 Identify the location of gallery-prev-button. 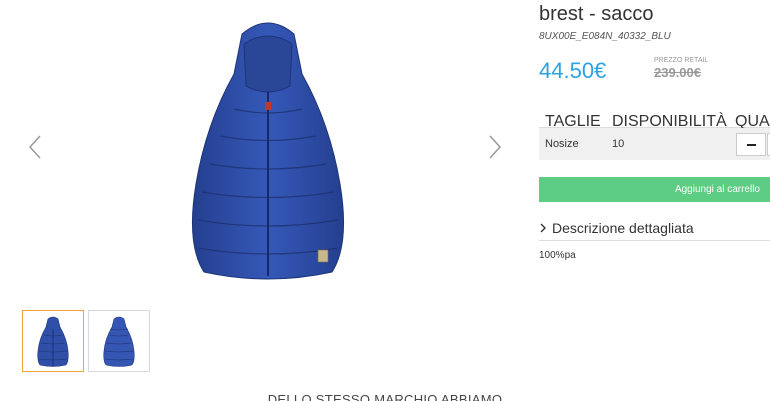
(36, 147).